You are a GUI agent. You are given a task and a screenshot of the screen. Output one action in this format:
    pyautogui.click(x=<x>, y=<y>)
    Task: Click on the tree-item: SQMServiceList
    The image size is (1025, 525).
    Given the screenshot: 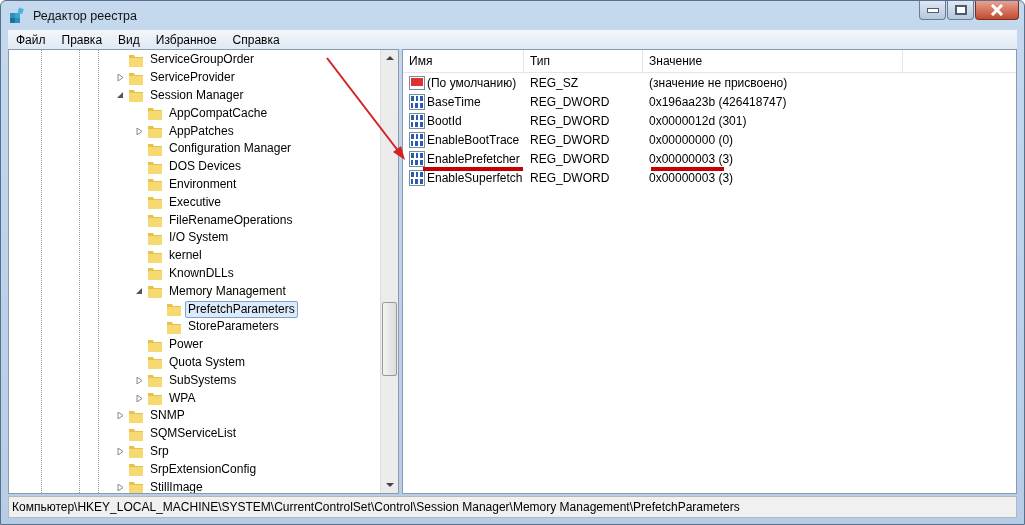 What is the action you would take?
    pyautogui.click(x=193, y=434)
    